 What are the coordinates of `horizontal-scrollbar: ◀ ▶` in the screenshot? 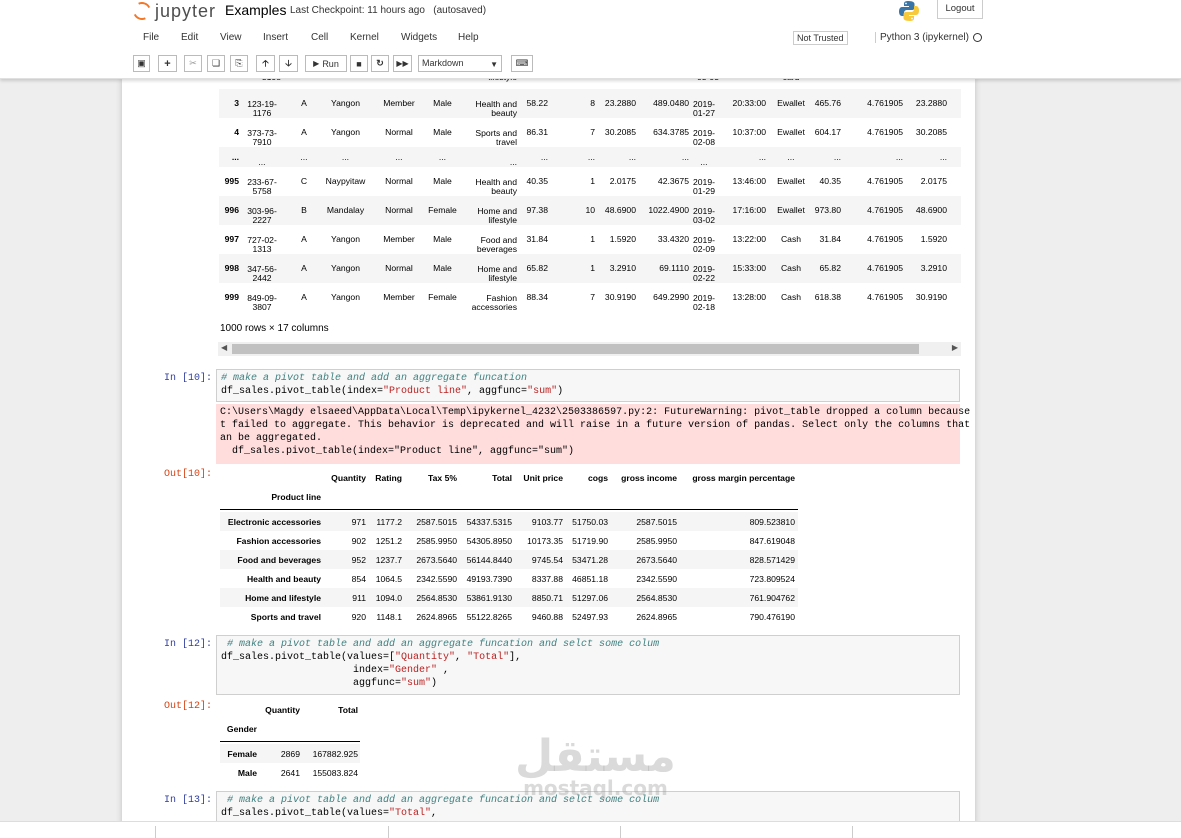 It's located at (589, 349).